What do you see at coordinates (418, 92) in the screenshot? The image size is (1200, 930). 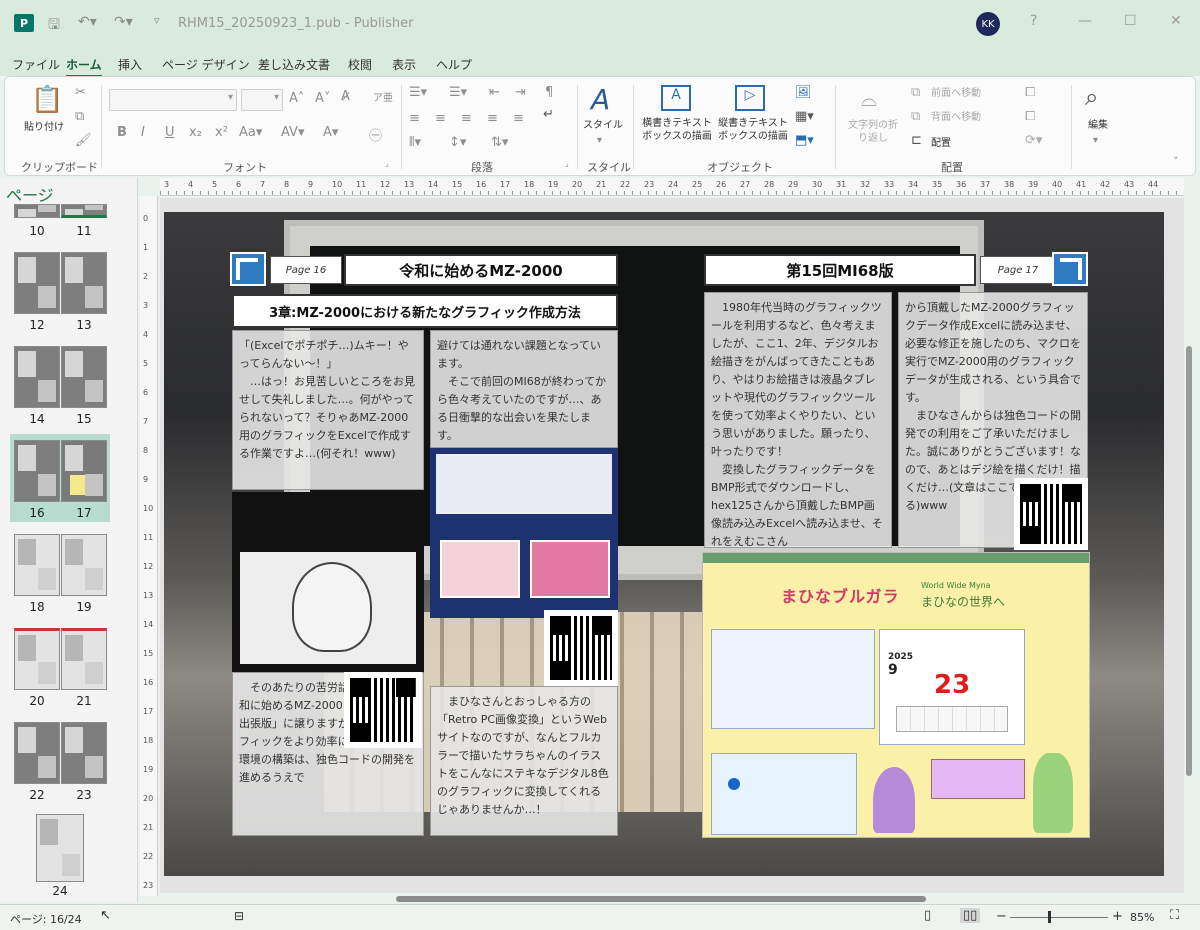 I see `bullets-icon: ☰▾` at bounding box center [418, 92].